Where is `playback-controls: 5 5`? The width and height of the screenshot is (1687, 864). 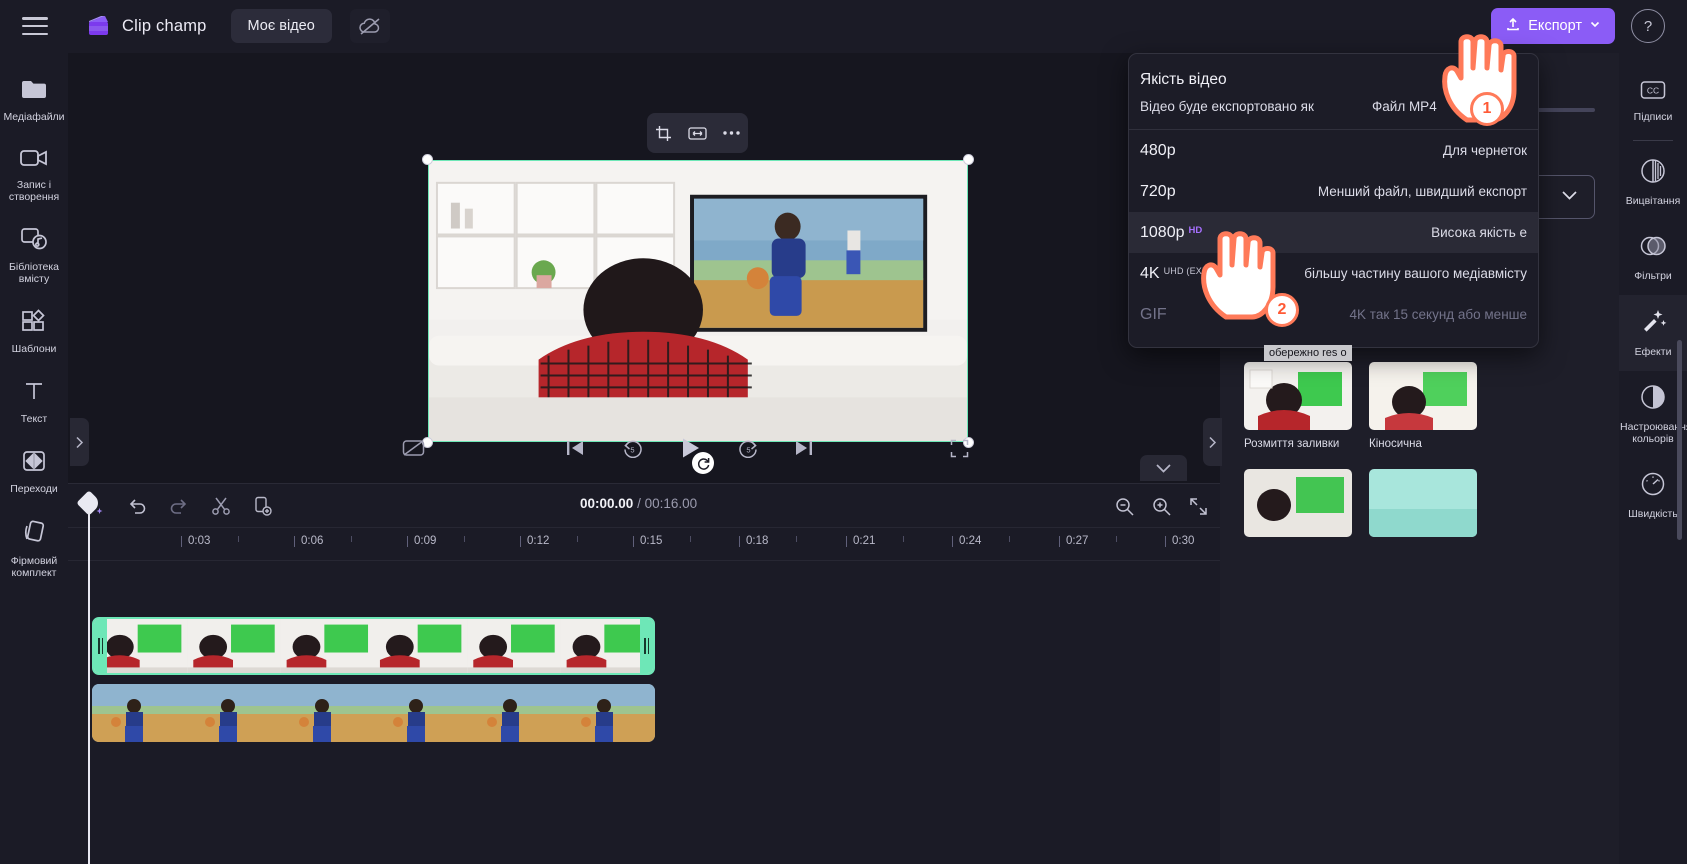
playback-controls: 5 5 is located at coordinates (644, 448).